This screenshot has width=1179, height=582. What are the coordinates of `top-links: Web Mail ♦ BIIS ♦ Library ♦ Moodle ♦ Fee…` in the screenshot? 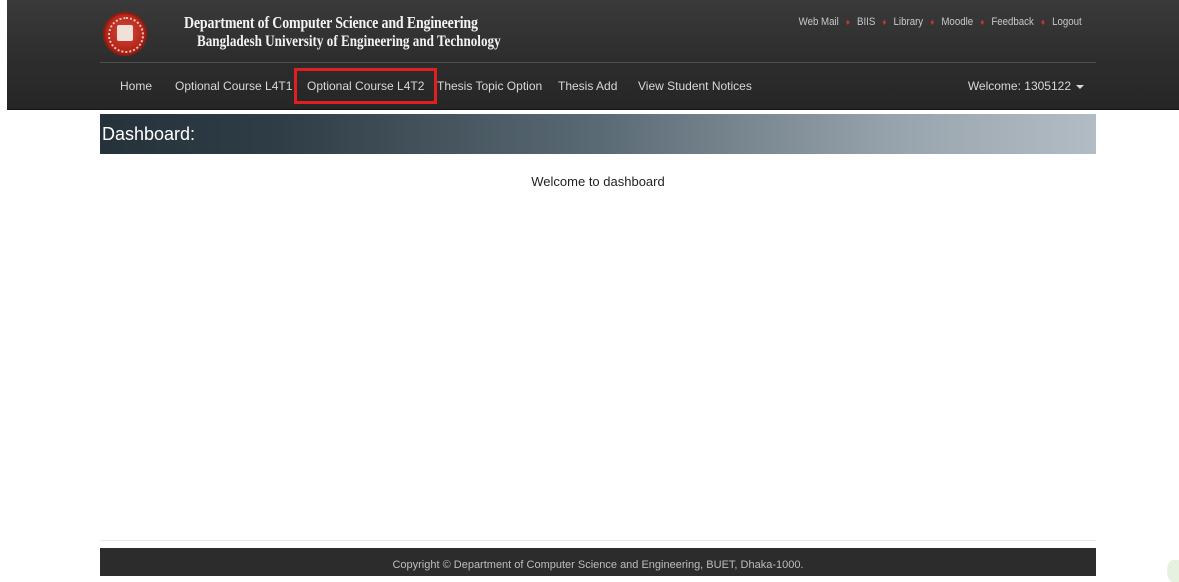 It's located at (940, 22).